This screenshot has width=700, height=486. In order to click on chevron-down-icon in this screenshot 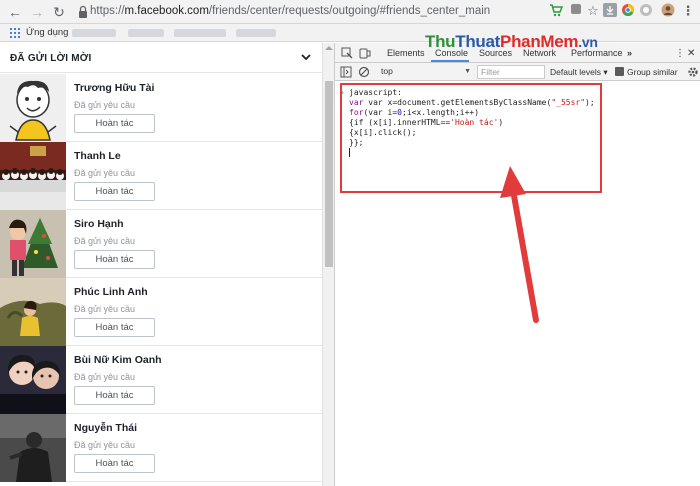, I will do `click(306, 57)`.